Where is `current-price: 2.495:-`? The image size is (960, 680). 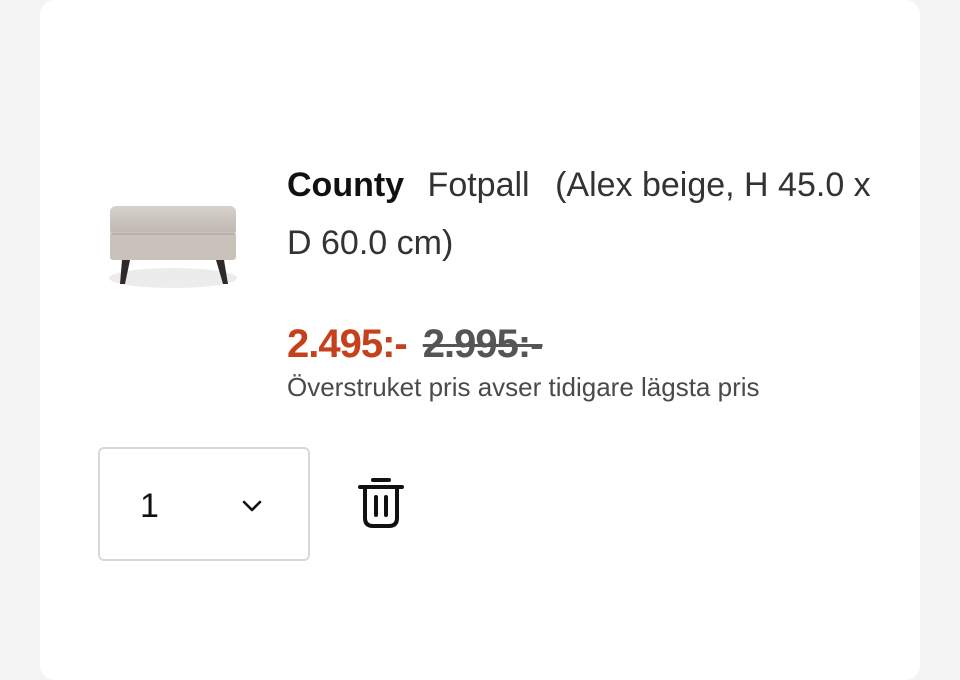
current-price: 2.495:- is located at coordinates (347, 343).